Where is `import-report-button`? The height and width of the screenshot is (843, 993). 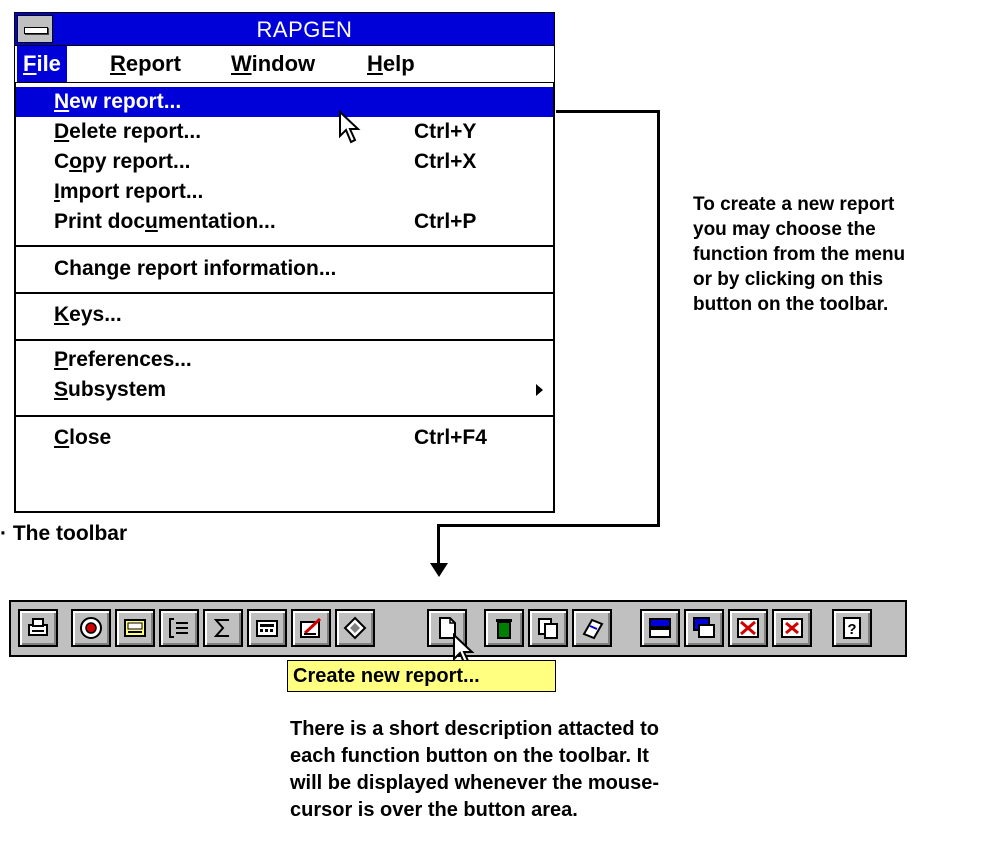
import-report-button is located at coordinates (592, 628).